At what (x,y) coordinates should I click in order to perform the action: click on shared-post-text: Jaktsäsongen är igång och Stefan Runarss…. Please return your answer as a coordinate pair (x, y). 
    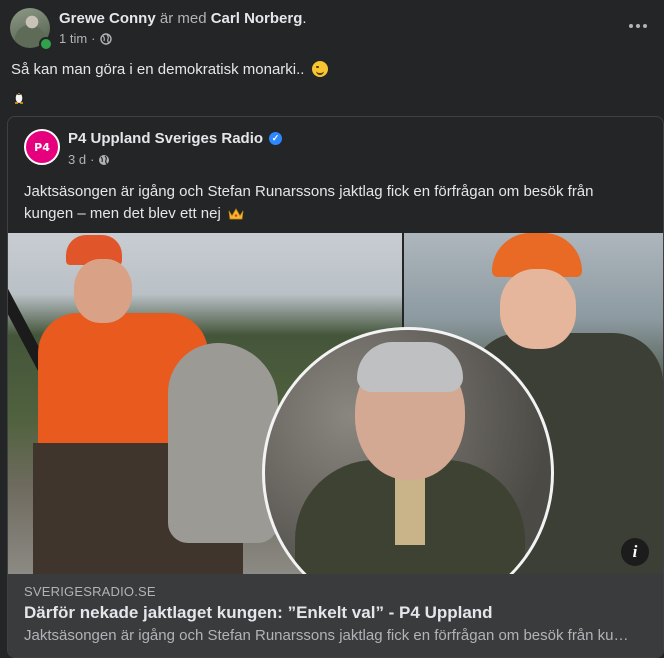
    Looking at the image, I should click on (309, 202).